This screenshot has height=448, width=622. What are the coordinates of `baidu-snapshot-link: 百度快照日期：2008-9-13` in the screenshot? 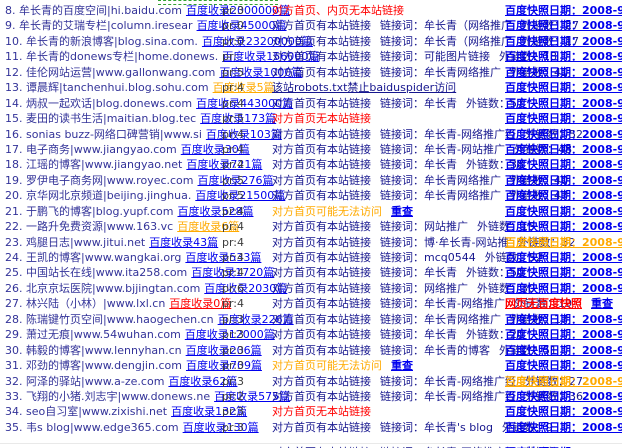 It's located at (563, 319).